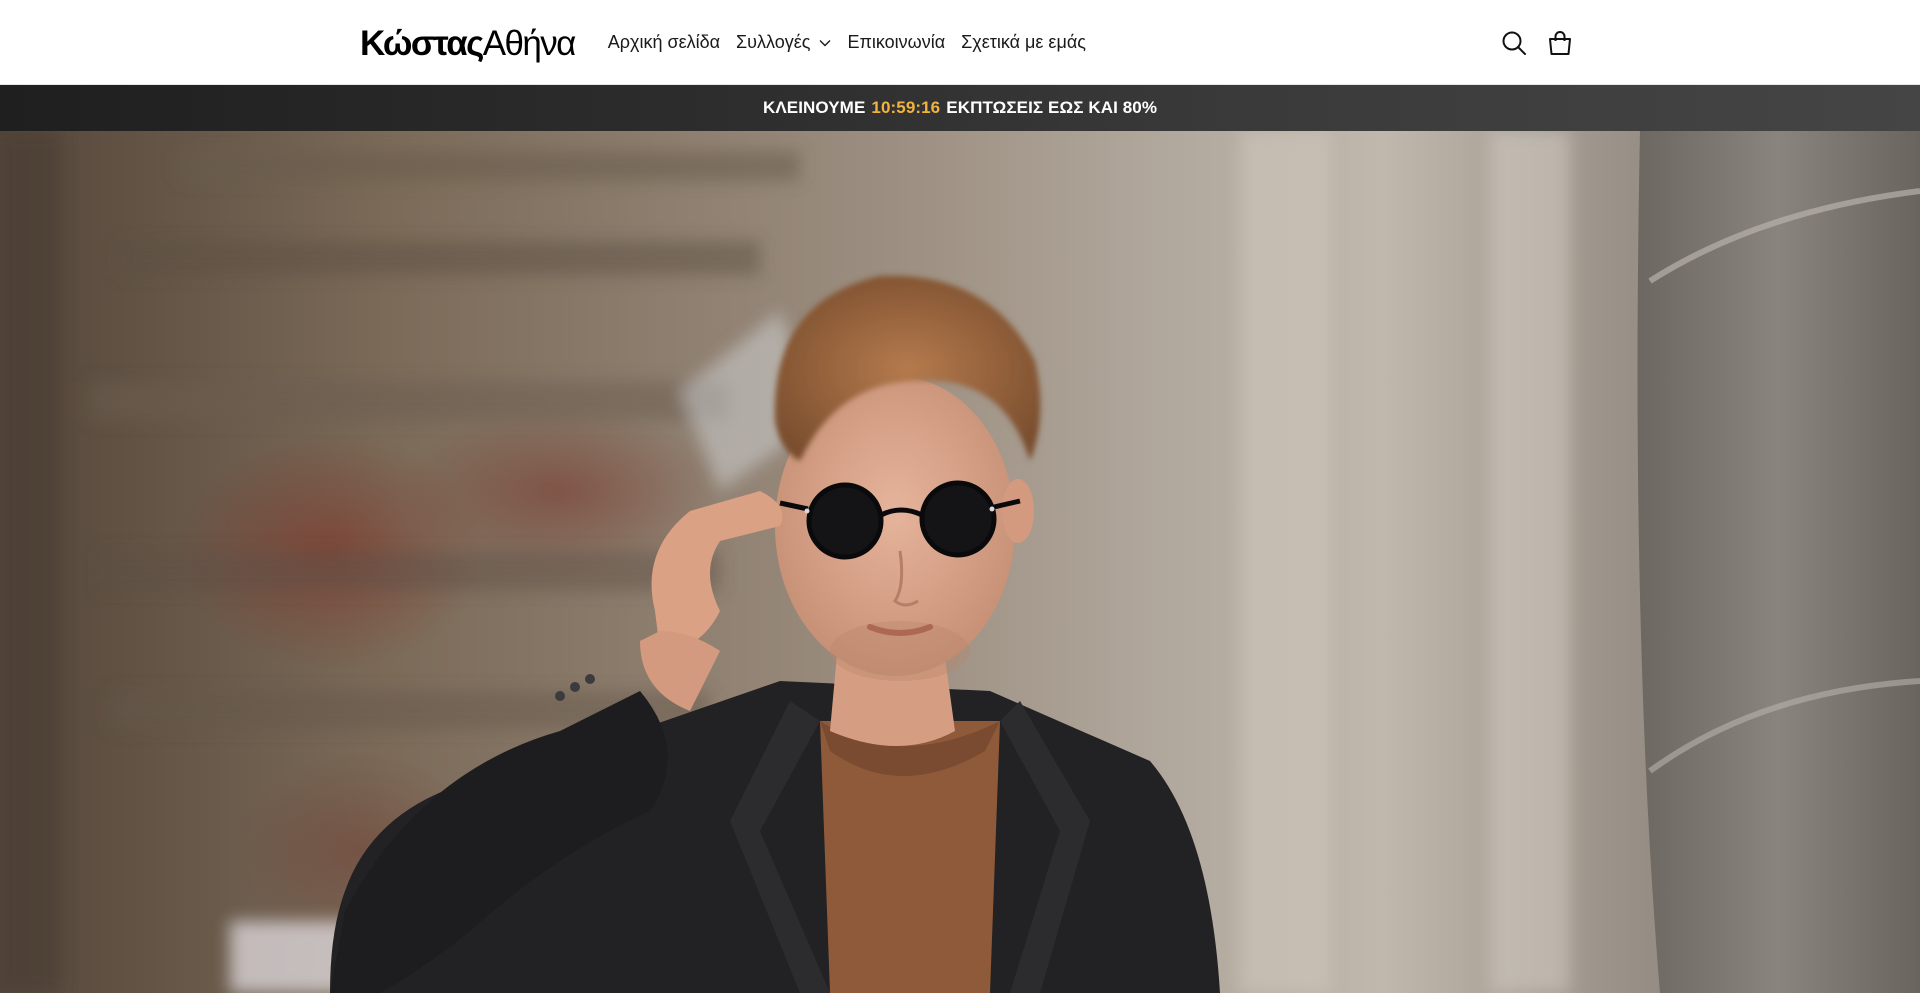 This screenshot has width=1920, height=993. I want to click on nav-item-label: Επικοινωνία, so click(896, 42).